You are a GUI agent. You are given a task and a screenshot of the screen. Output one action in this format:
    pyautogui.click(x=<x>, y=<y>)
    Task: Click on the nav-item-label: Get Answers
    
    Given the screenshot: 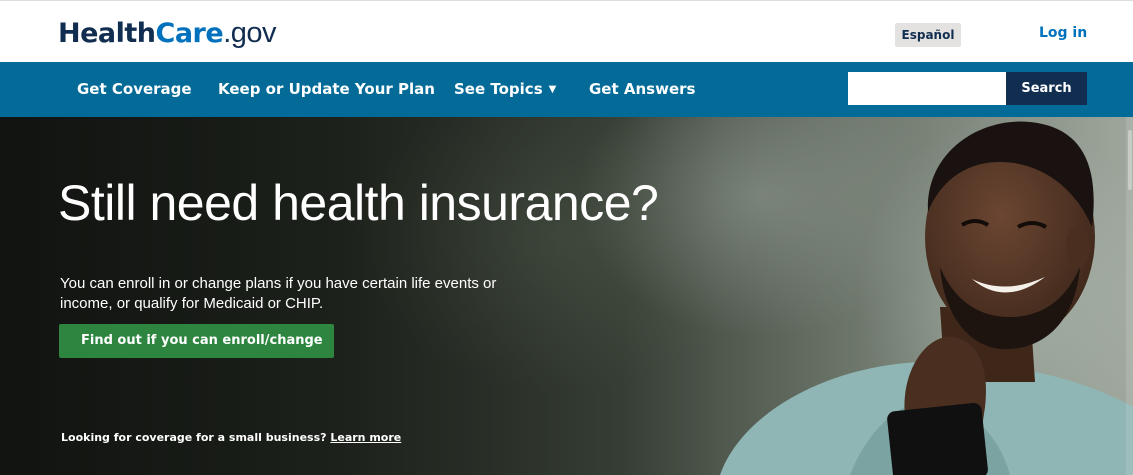 What is the action you would take?
    pyautogui.click(x=642, y=89)
    